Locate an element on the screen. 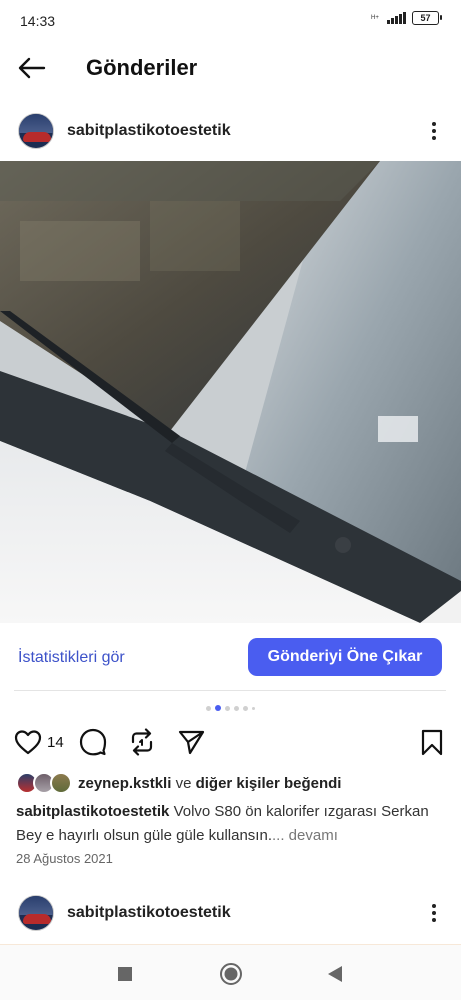 Image resolution: width=461 pixels, height=1000 pixels. caption-username: sabitplastikotoestetik is located at coordinates (92, 811).